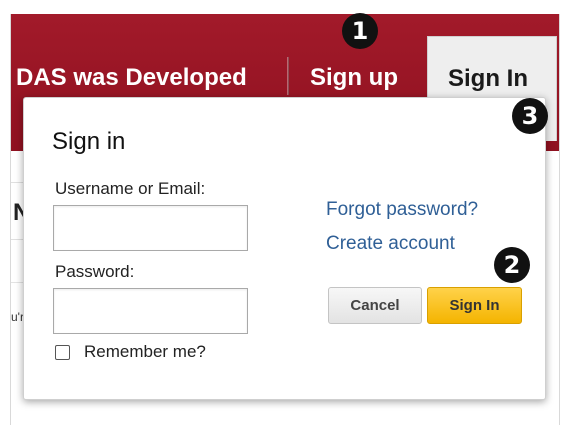 This screenshot has height=425, width=563. Describe the element at coordinates (488, 78) in the screenshot. I see `nav-tab-sign-in-label: Sign In` at that location.